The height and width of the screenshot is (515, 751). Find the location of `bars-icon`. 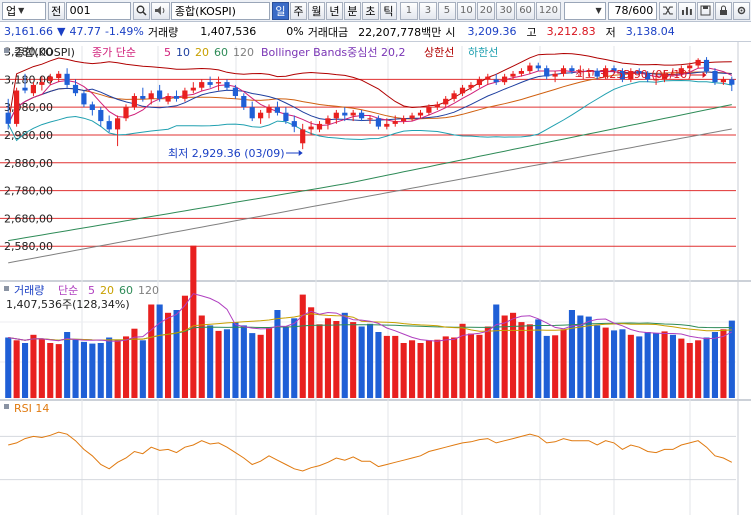

bars-icon is located at coordinates (687, 10).